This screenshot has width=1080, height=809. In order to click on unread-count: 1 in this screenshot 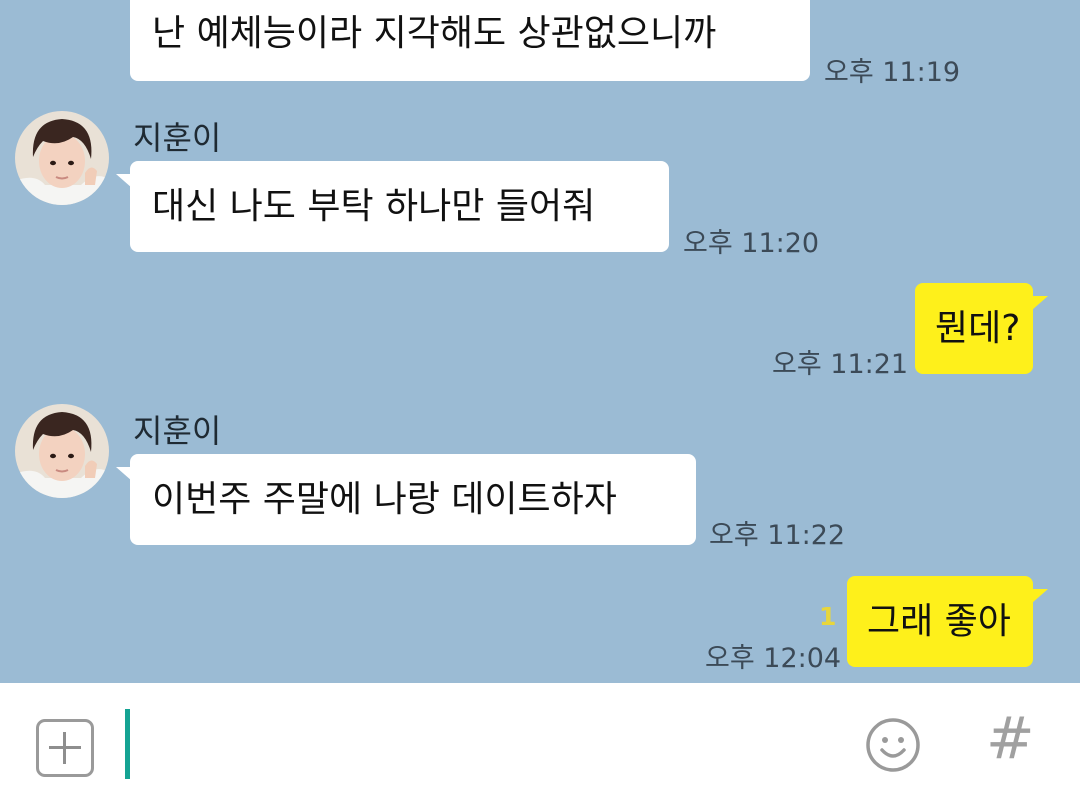, I will do `click(828, 616)`.